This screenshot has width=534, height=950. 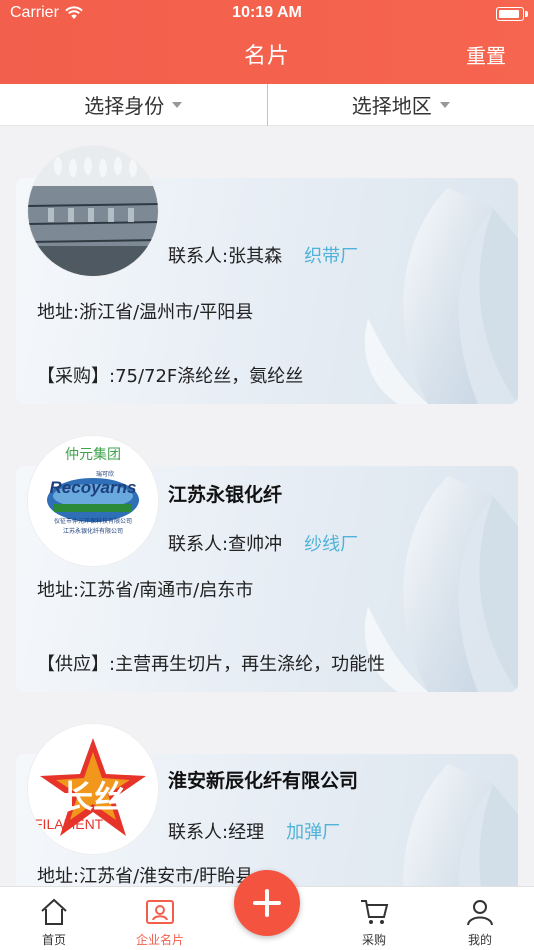 I want to click on tab-mine: 我的, so click(x=480, y=918).